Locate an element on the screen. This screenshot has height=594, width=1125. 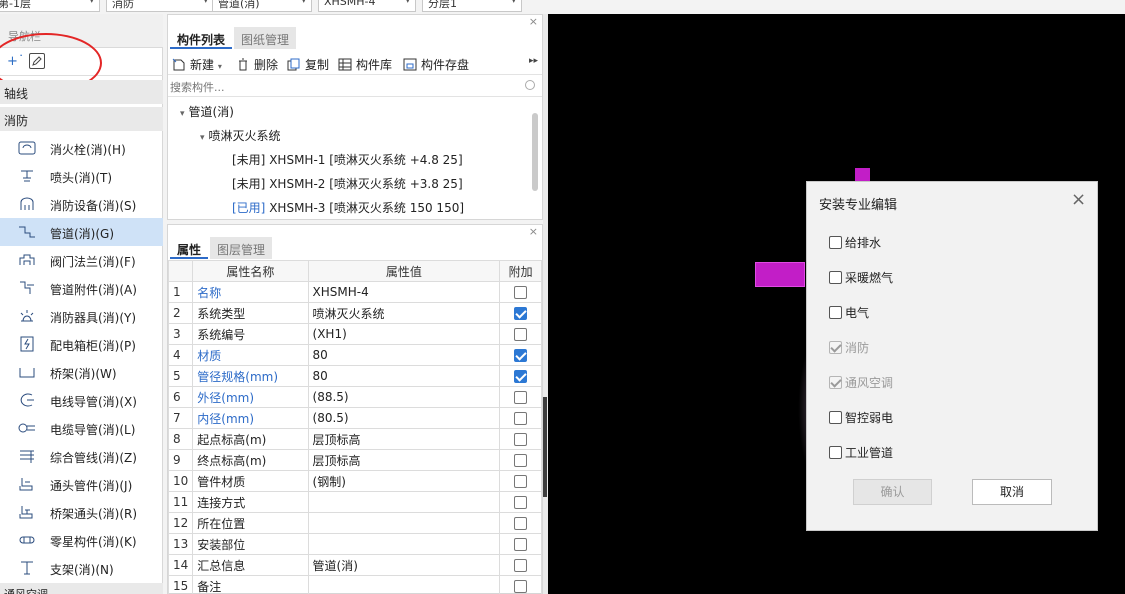
sidebar-item: 通头管件(消)(J) is located at coordinates (81, 484).